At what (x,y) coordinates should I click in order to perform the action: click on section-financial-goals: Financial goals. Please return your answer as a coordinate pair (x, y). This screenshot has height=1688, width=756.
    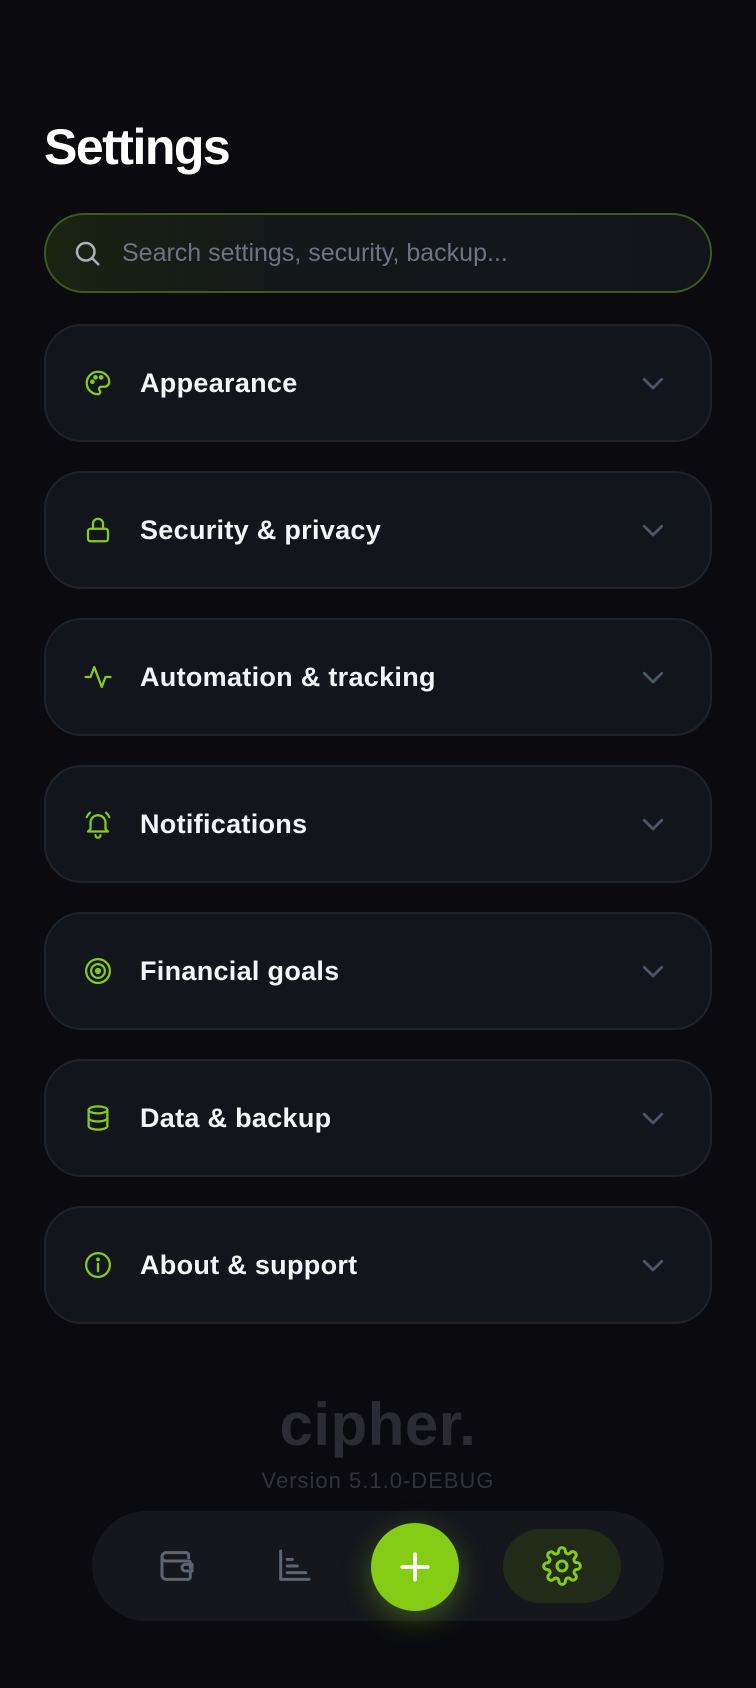
    Looking at the image, I should click on (378, 971).